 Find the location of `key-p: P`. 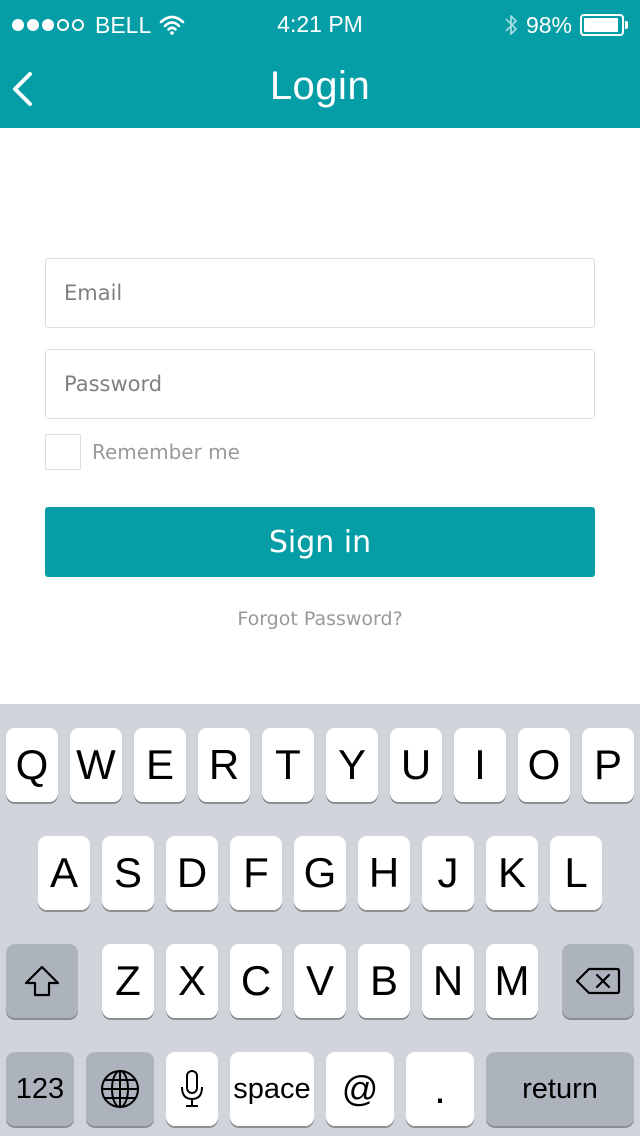

key-p: P is located at coordinates (608, 765).